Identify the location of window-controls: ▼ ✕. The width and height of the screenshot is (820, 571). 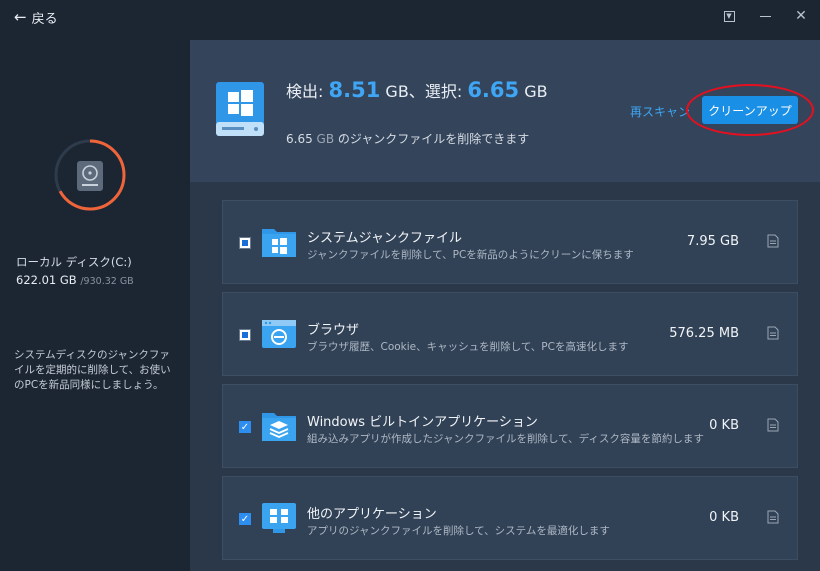
(765, 16).